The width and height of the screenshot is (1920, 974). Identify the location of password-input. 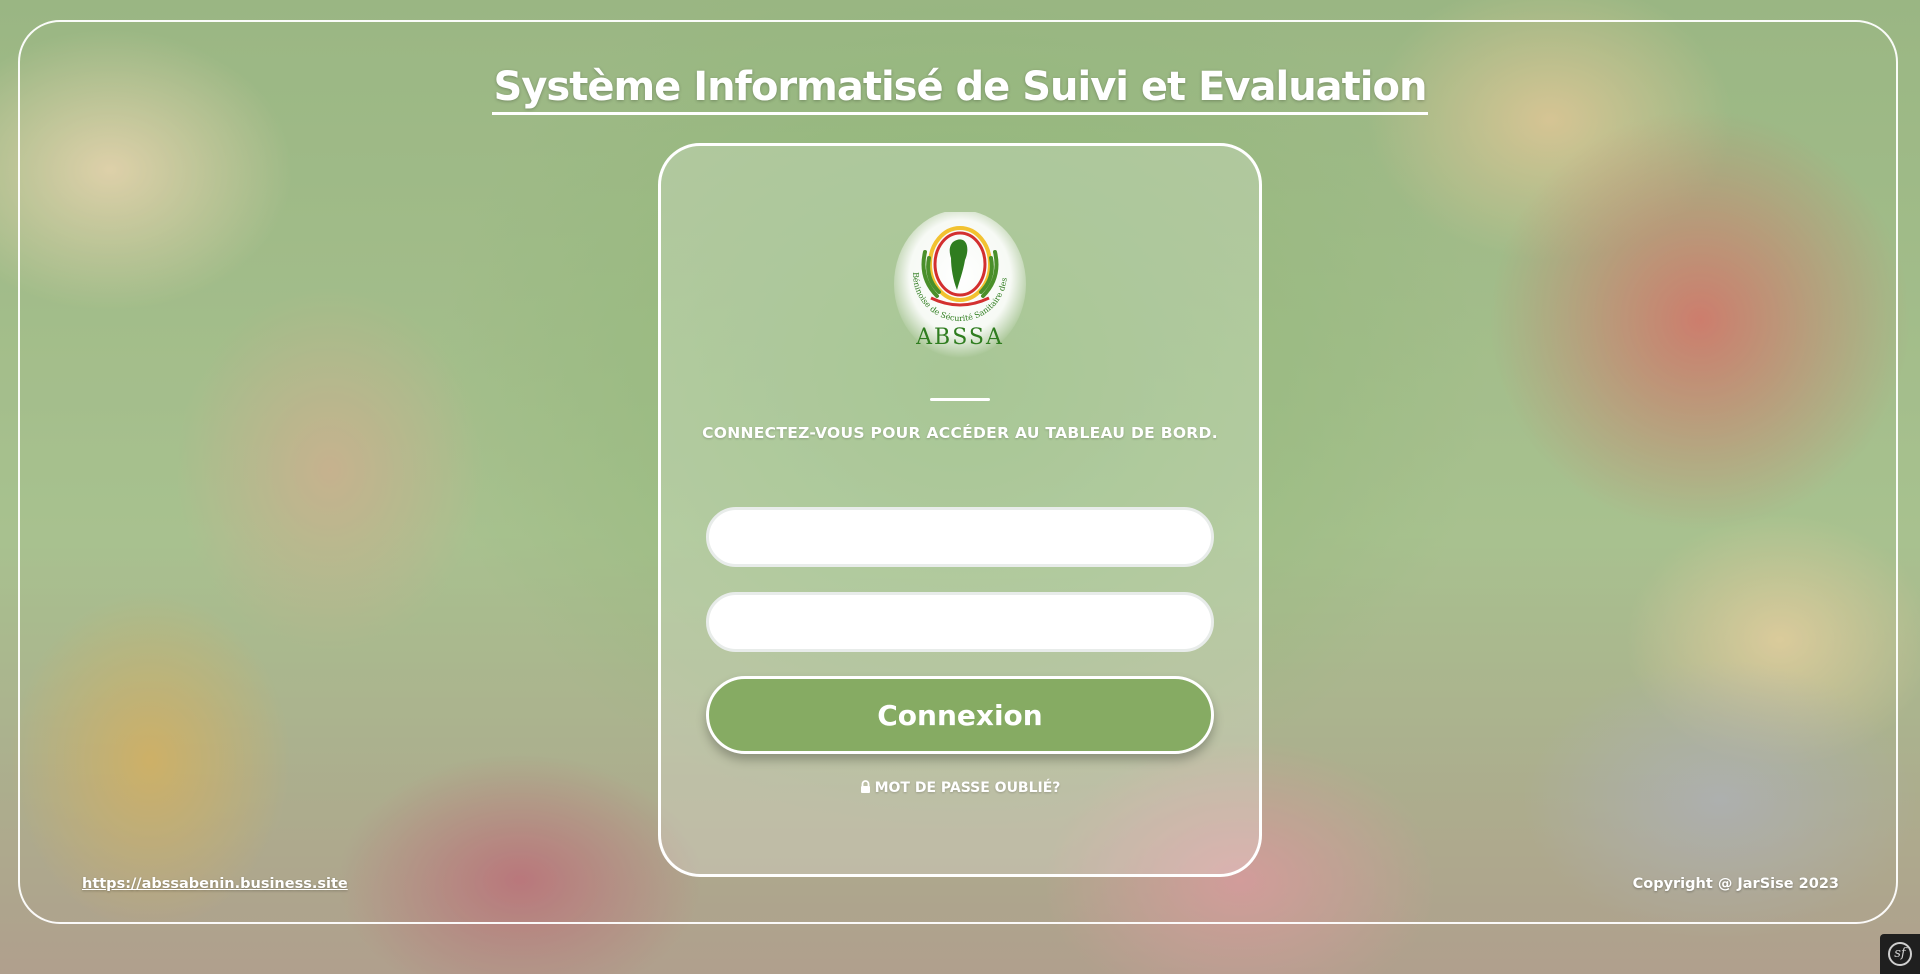
(960, 622).